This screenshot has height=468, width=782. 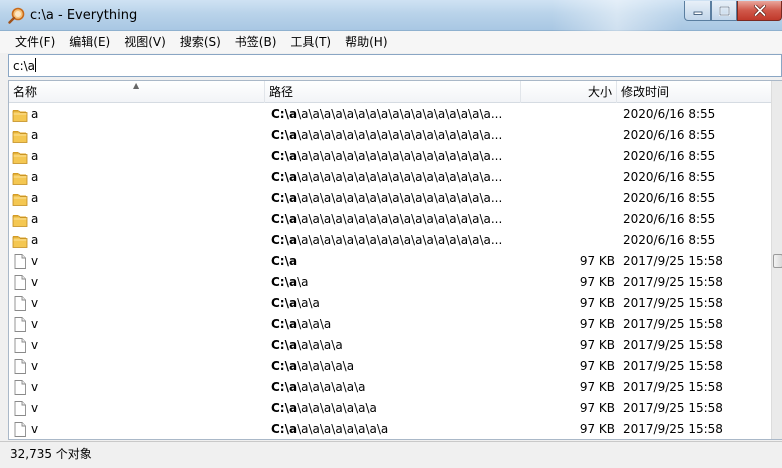 I want to click on menu-file: 文件(F), so click(x=35, y=42).